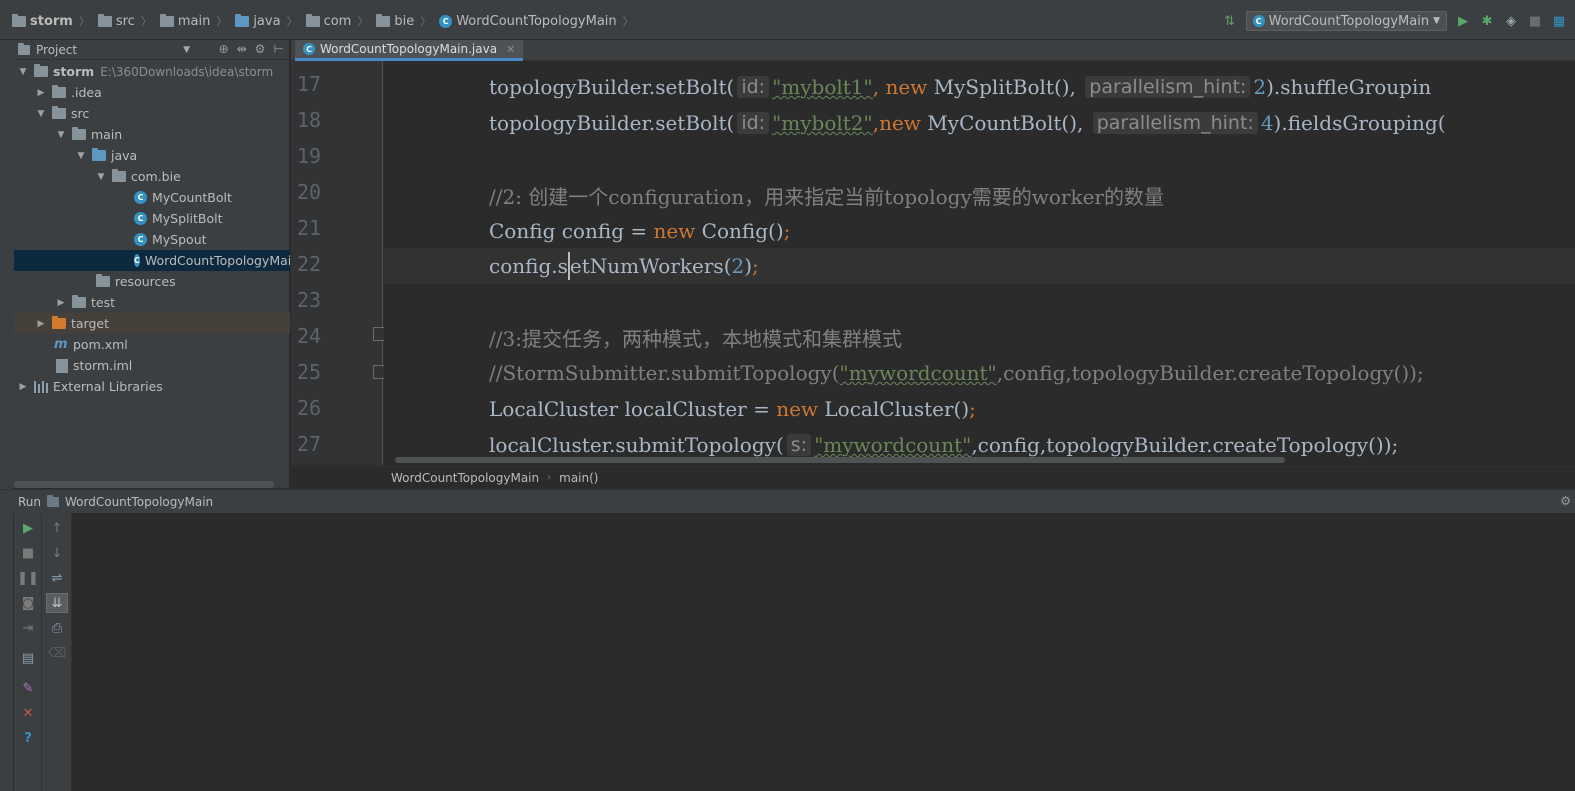  Describe the element at coordinates (152, 134) in the screenshot. I see `tree-item-main: ▼ main` at that location.